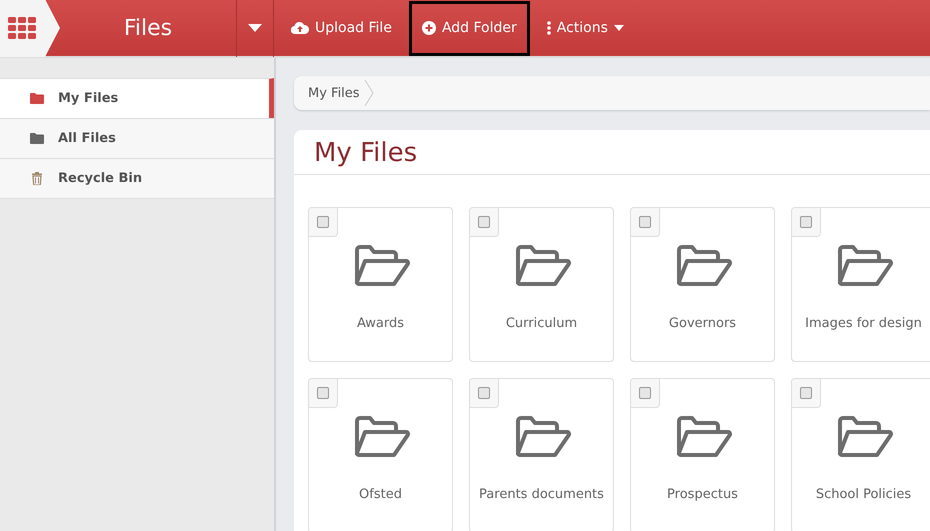 This screenshot has width=930, height=531. What do you see at coordinates (37, 178) in the screenshot?
I see `trash-icon` at bounding box center [37, 178].